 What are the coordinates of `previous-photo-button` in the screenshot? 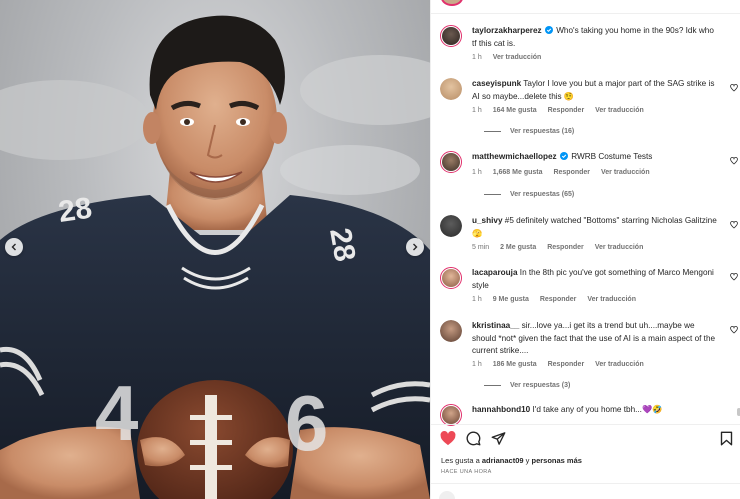 It's located at (14, 247).